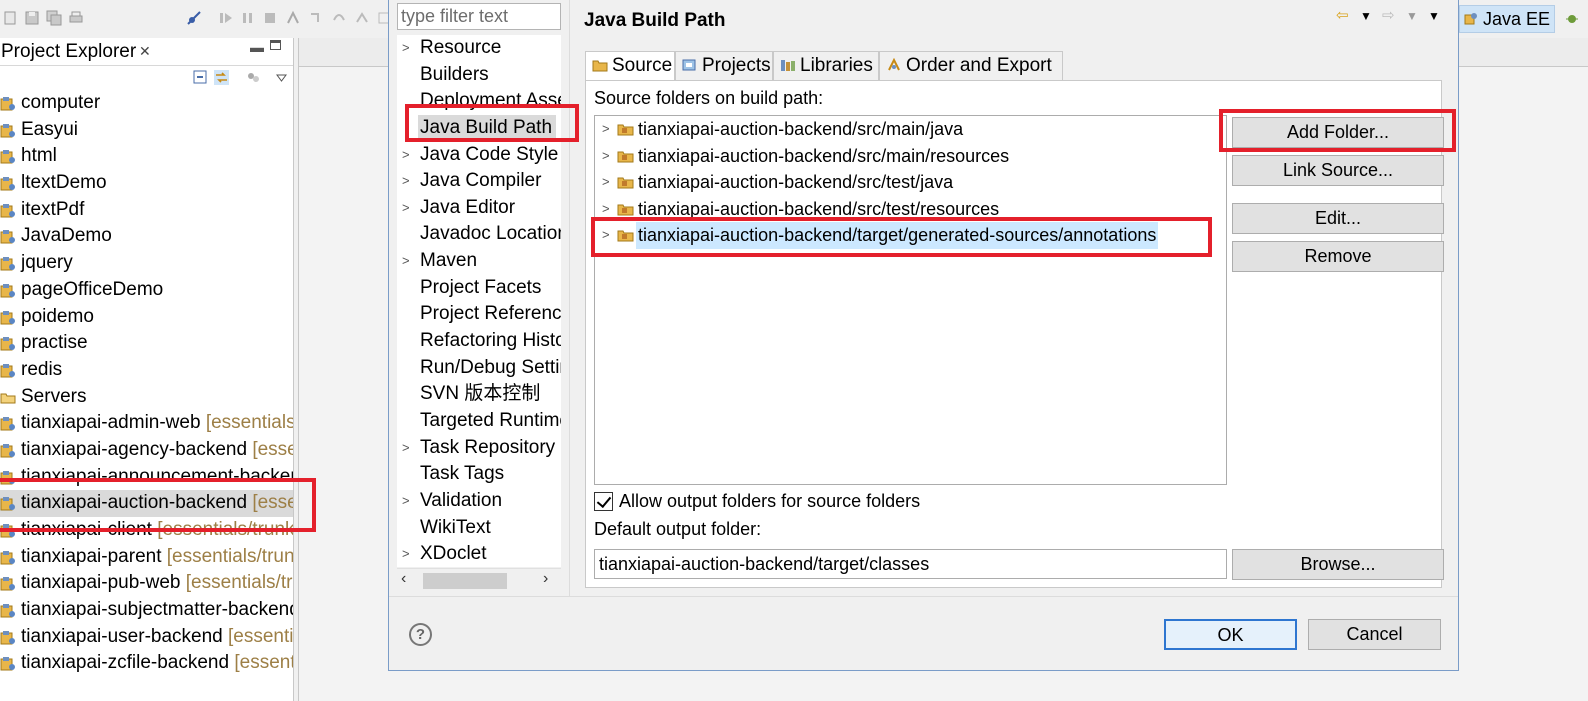 This screenshot has width=1588, height=701. Describe the element at coordinates (1230, 634) in the screenshot. I see `ok-button: OK` at that location.